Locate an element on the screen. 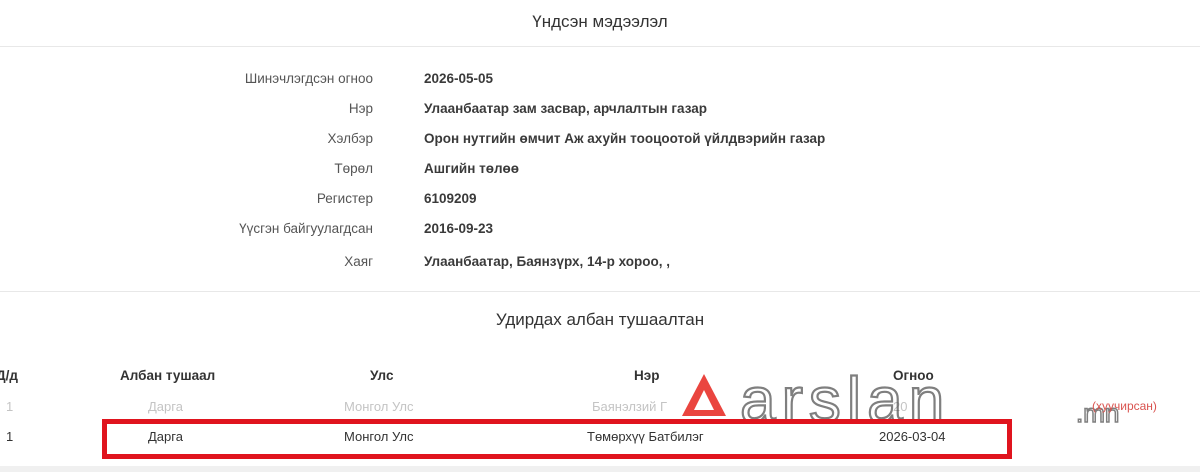  info-value: Ашгийн төлөө is located at coordinates (472, 168).